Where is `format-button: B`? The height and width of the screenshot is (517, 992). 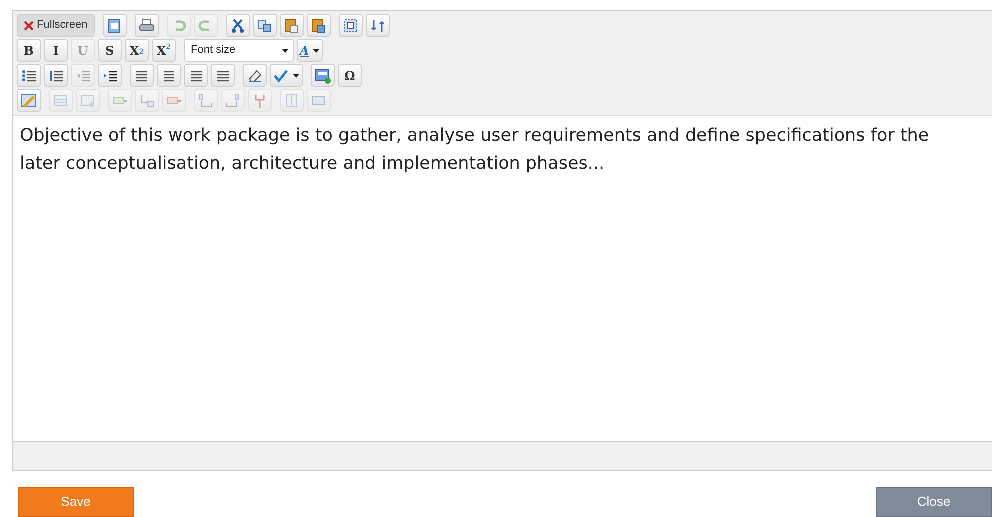 format-button: B is located at coordinates (29, 50).